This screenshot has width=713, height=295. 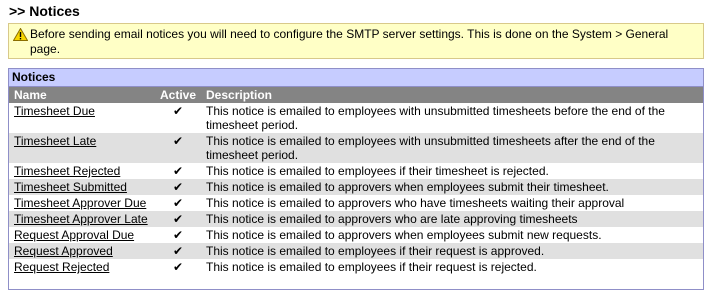 I want to click on table-header-row: Name Active Description, so click(x=356, y=95).